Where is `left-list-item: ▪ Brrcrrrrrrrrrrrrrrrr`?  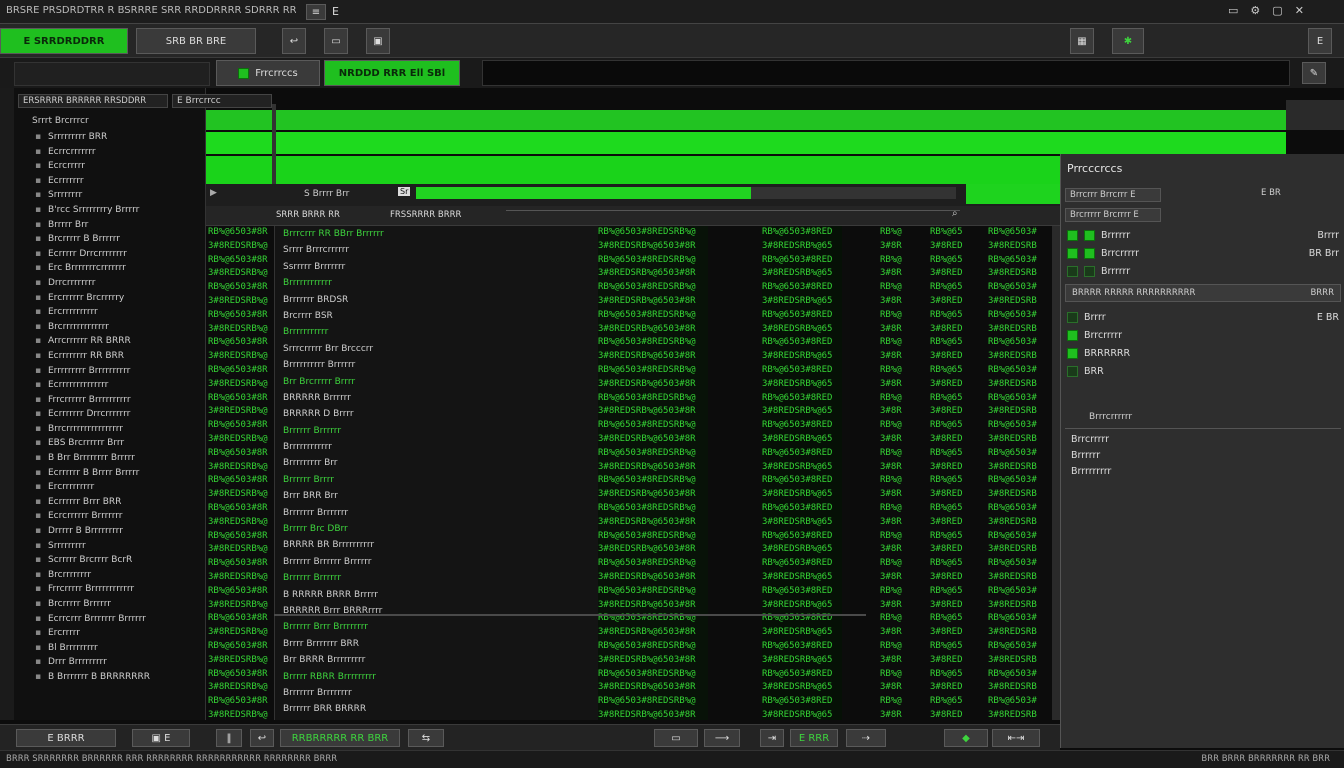 left-list-item: ▪ Brrcrrrrrrrrrrrrrrrr is located at coordinates (118, 429).